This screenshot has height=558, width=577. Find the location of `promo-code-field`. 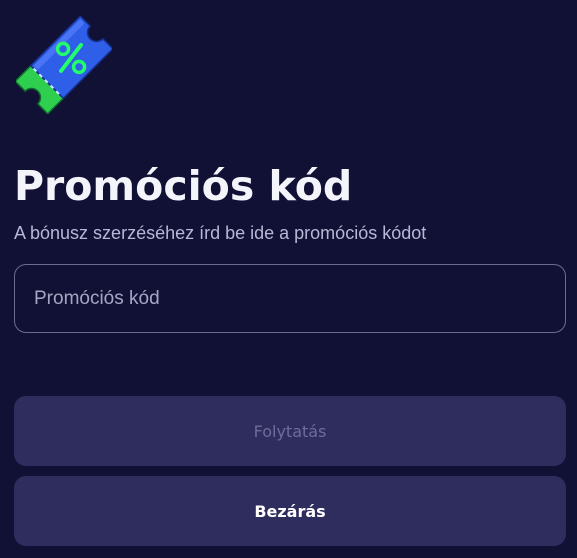

promo-code-field is located at coordinates (290, 298).